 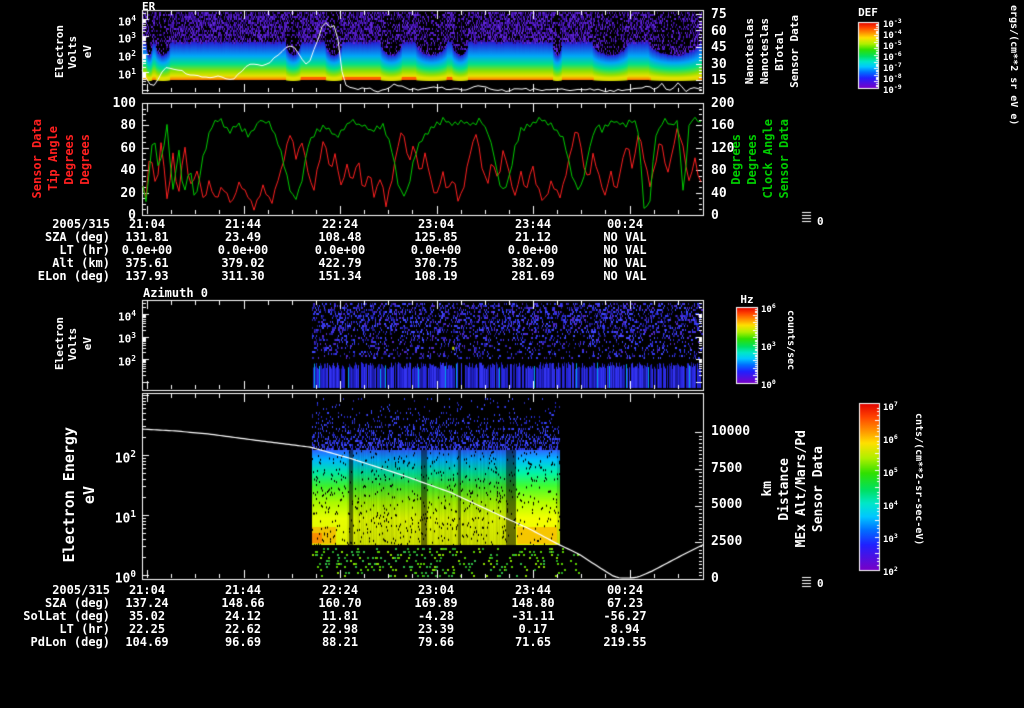 What do you see at coordinates (625, 642) in the screenshot?
I see `table-cell: 219.55` at bounding box center [625, 642].